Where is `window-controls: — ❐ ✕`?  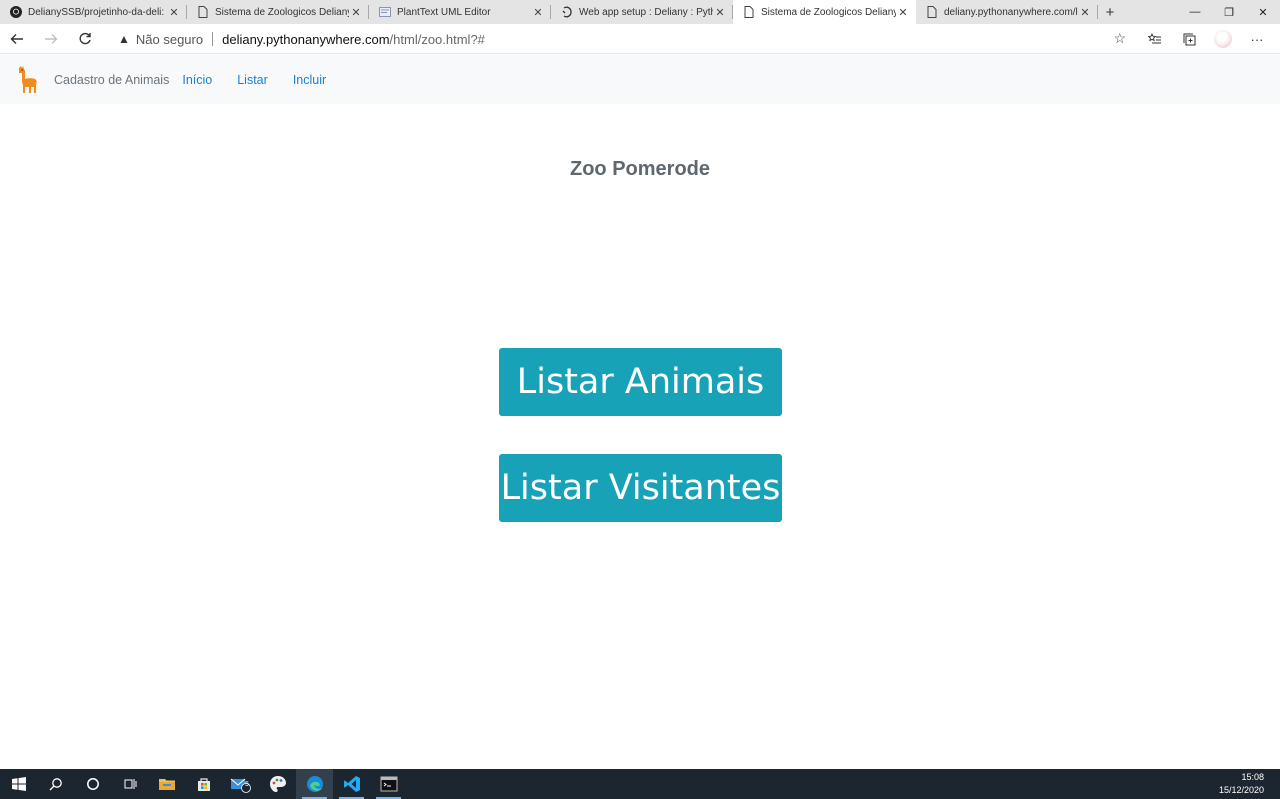
window-controls: — ❐ ✕ is located at coordinates (1229, 12).